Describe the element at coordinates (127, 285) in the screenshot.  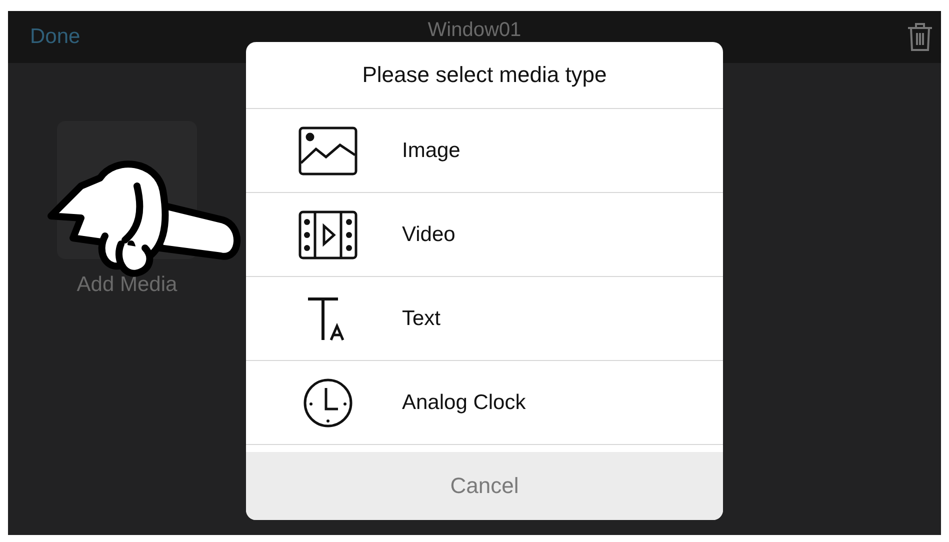
I see `tile-label: Add Media` at that location.